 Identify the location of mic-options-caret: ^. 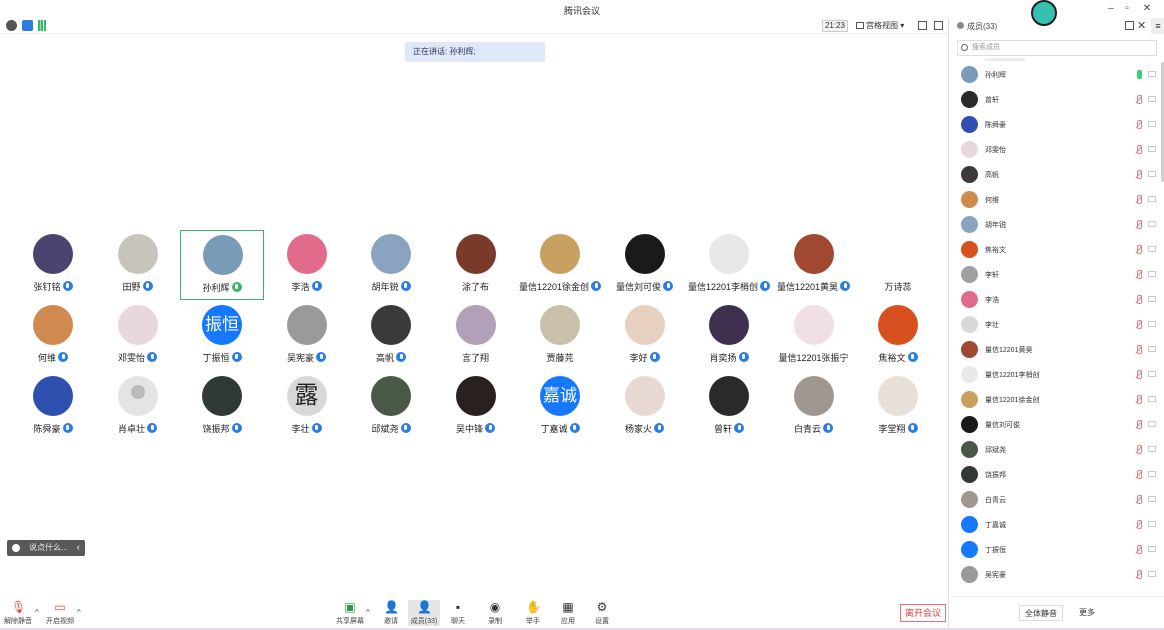
(37, 612).